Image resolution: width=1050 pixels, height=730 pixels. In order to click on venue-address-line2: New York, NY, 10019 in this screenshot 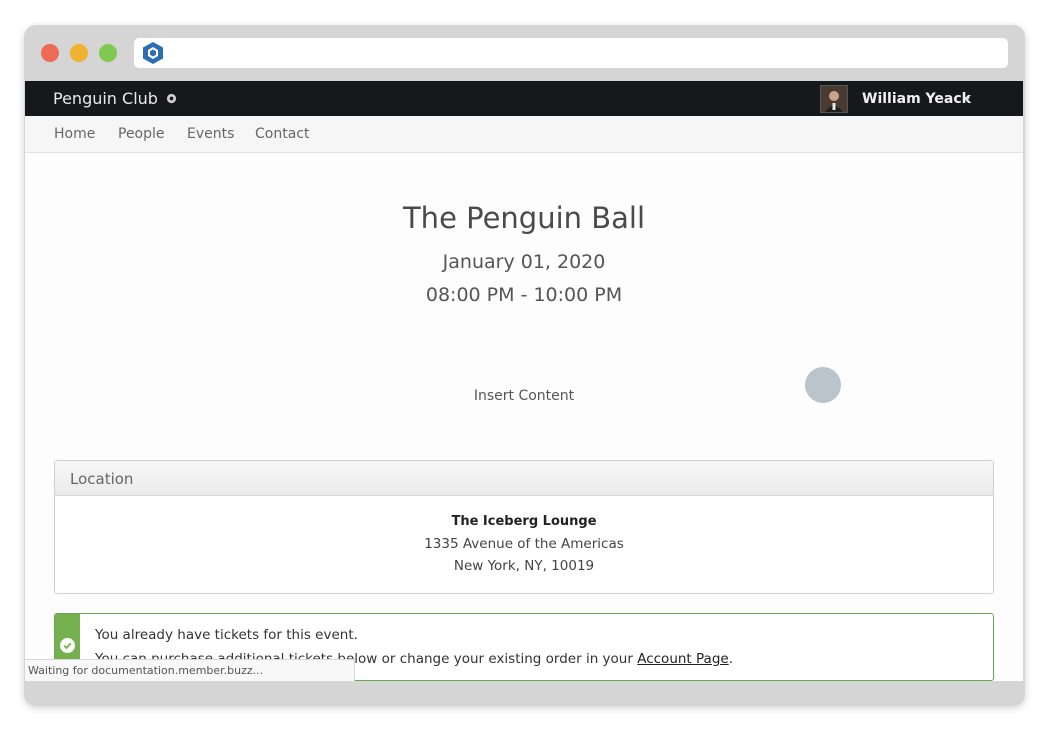, I will do `click(524, 566)`.